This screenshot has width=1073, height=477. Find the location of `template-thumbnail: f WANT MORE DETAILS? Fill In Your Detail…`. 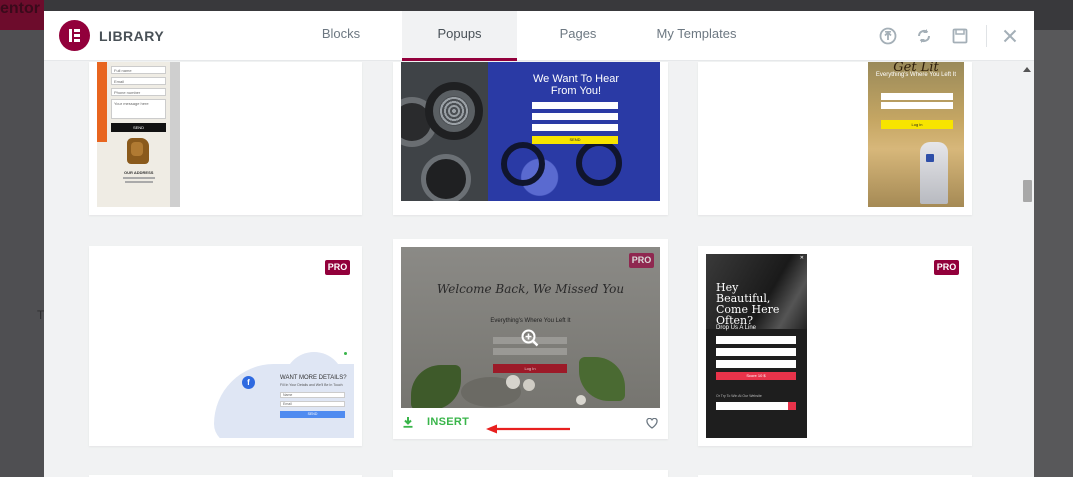

template-thumbnail: f WANT MORE DETAILS? Fill In Your Detail… is located at coordinates (279, 392).